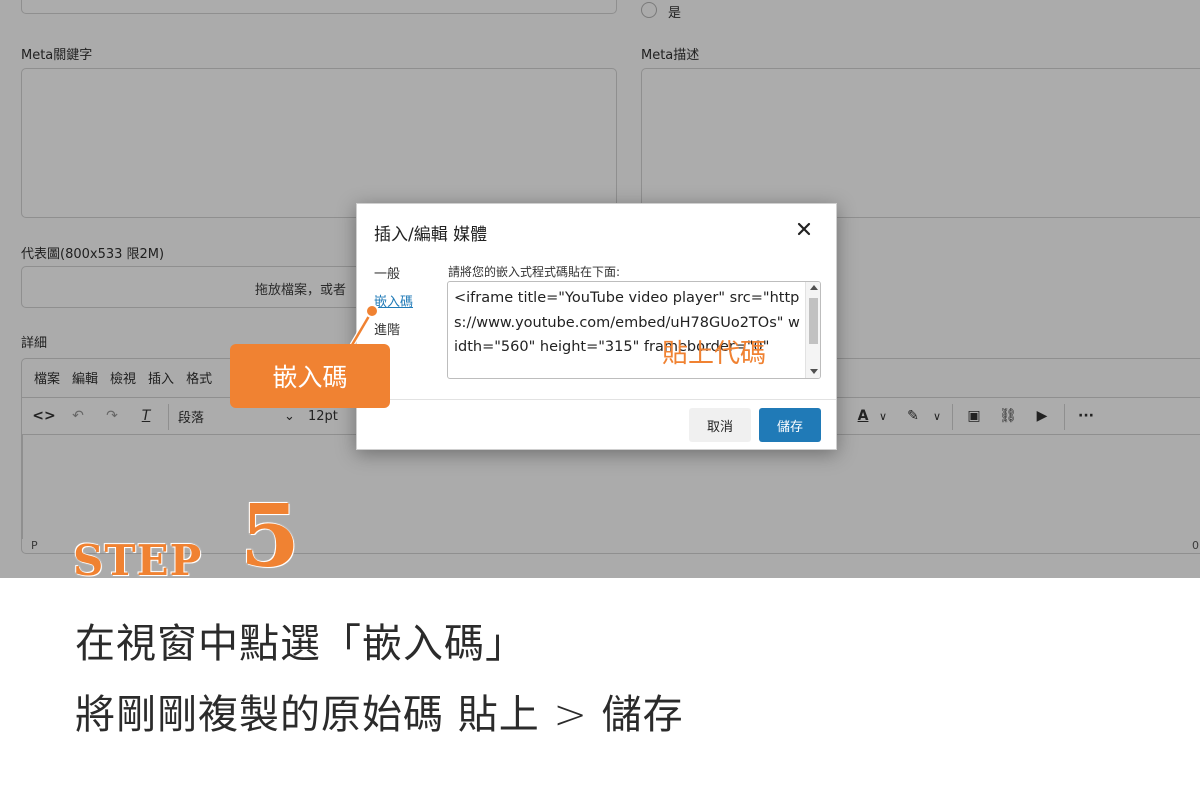 The height and width of the screenshot is (789, 1200). Describe the element at coordinates (78, 416) in the screenshot. I see `undo-icon: ↶` at that location.